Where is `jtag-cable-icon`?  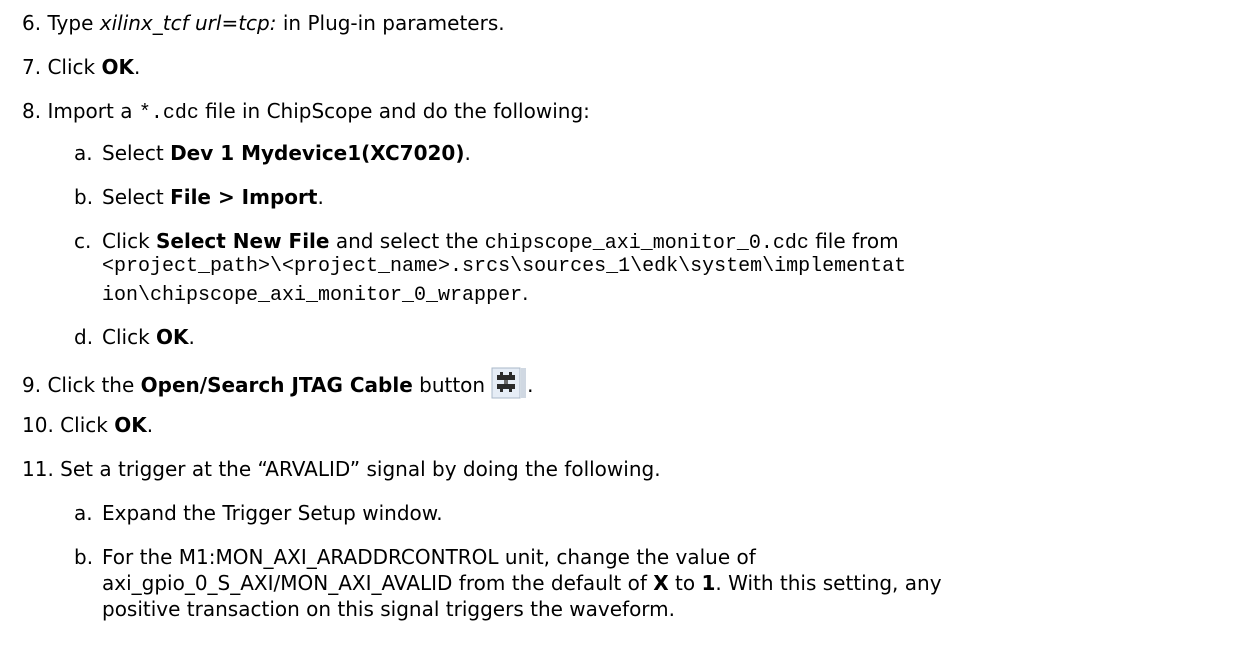 jtag-cable-icon is located at coordinates (509, 384).